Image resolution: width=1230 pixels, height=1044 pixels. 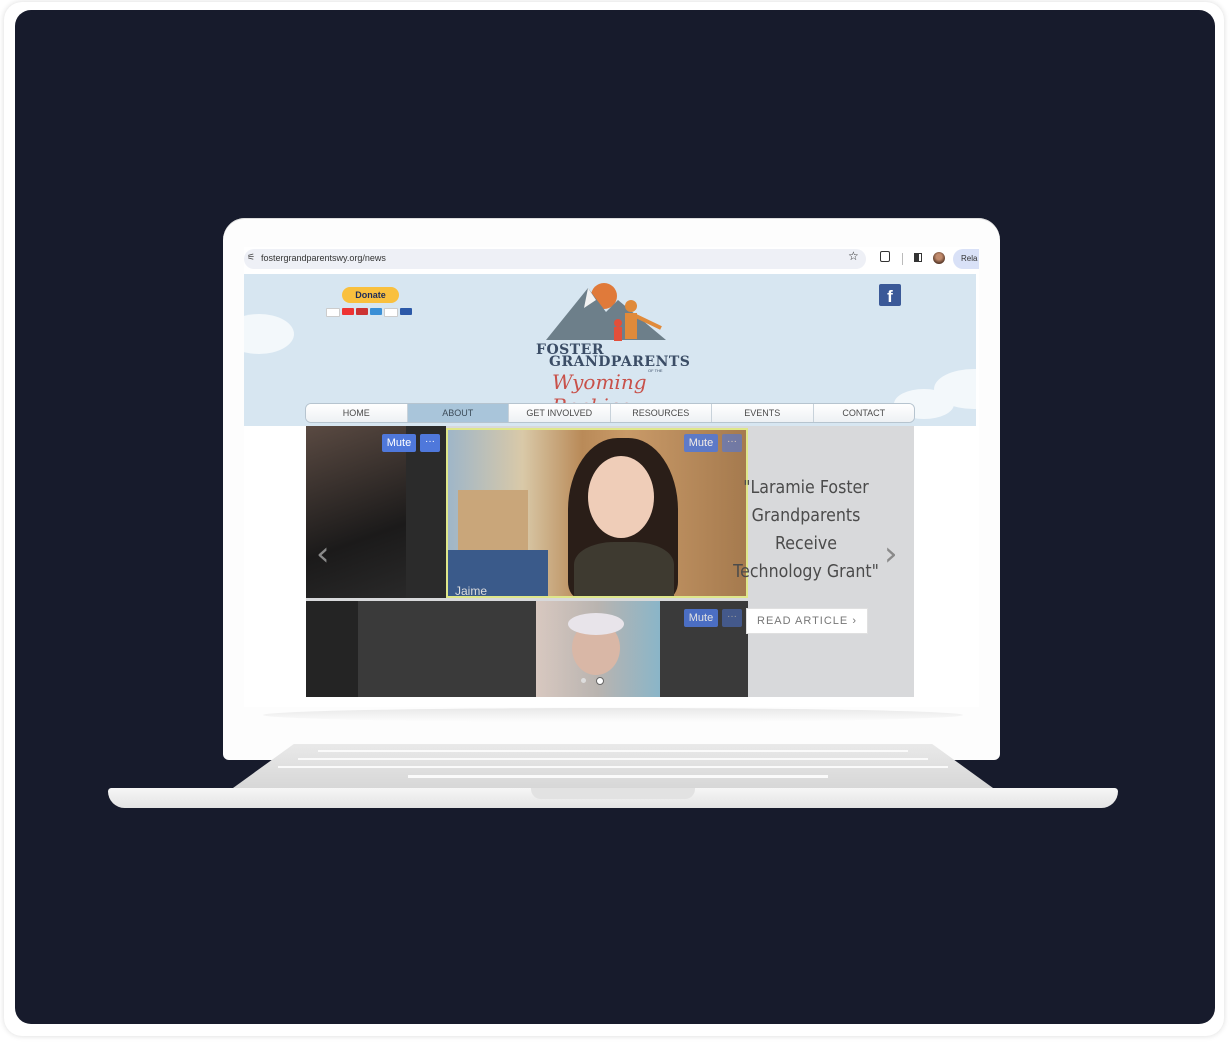 What do you see at coordinates (471, 591) in the screenshot?
I see `participant-name: Jaime` at bounding box center [471, 591].